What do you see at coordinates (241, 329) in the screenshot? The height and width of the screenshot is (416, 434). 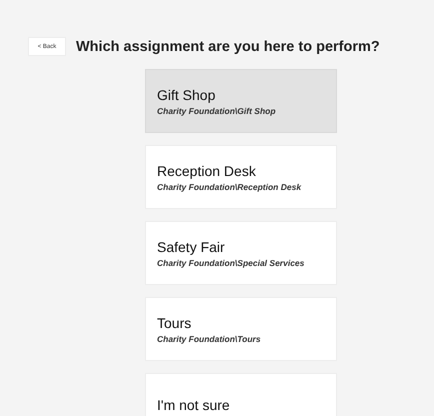 I see `assignment-card: Tours Charity Foundation\Tours` at bounding box center [241, 329].